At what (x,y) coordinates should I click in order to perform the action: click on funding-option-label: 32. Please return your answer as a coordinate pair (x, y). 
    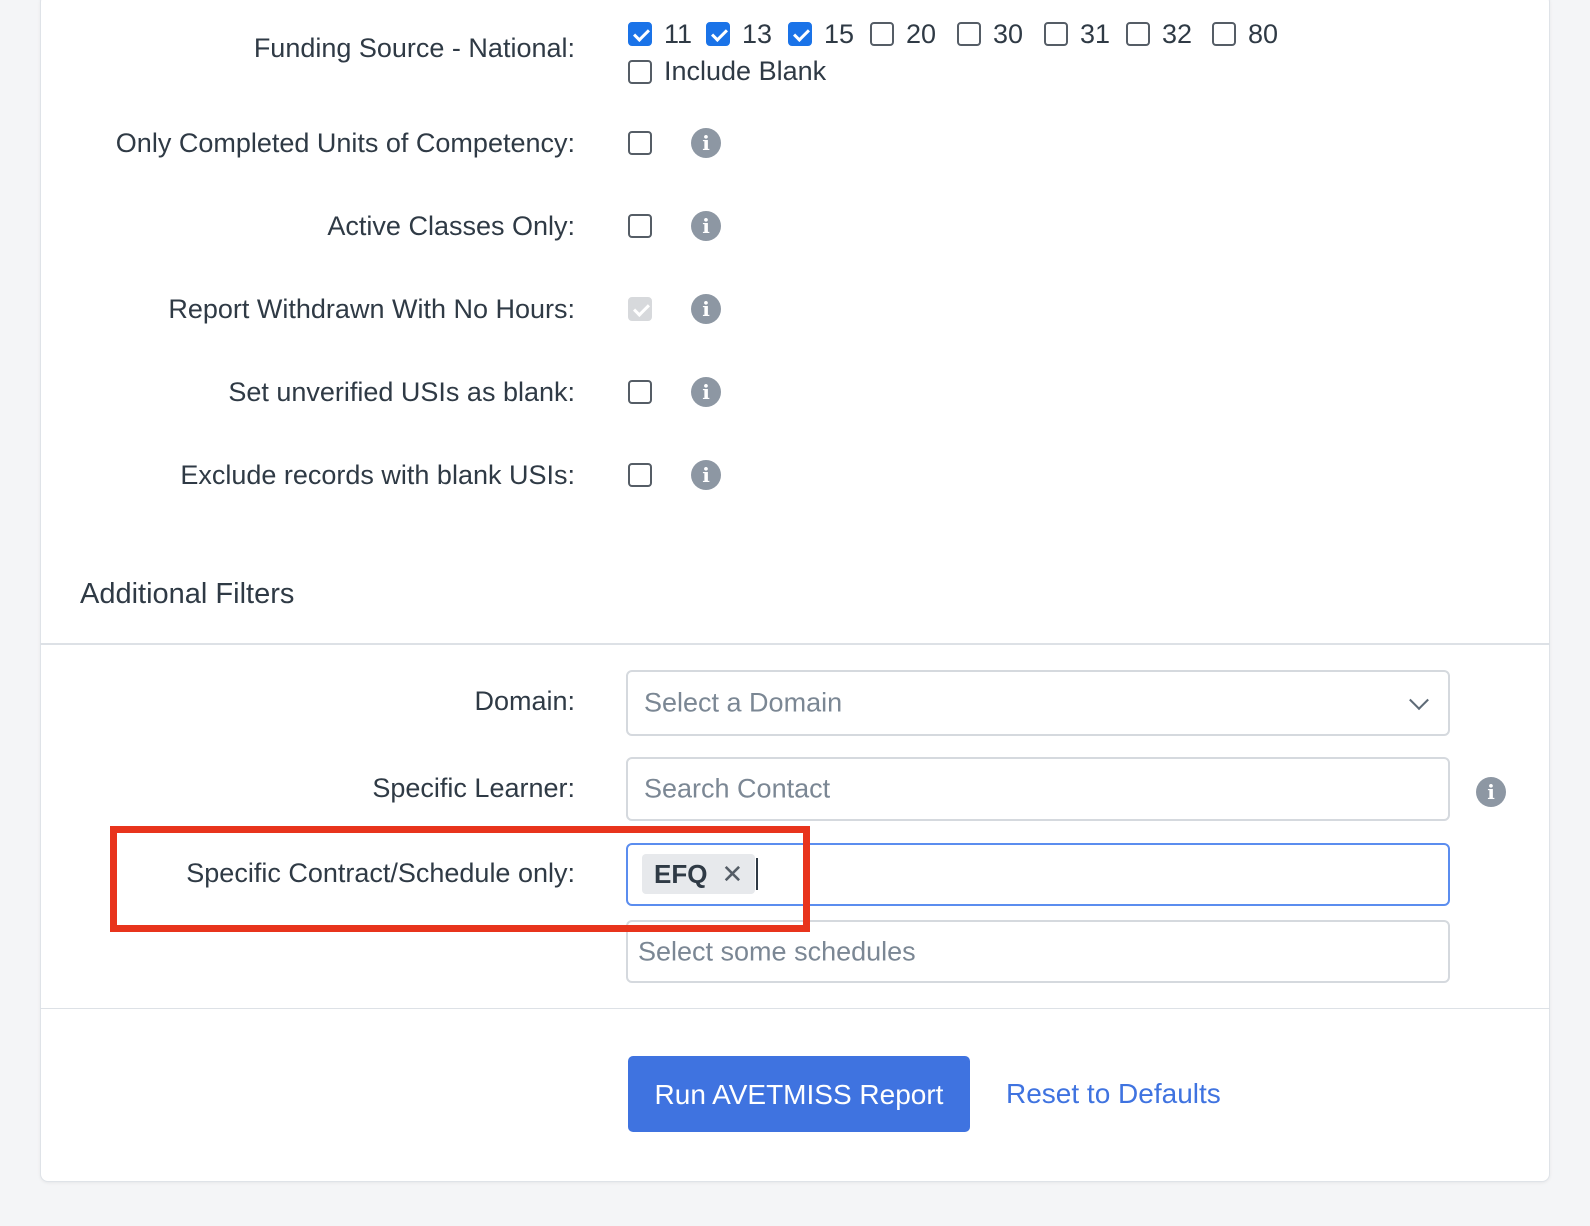
    Looking at the image, I should click on (1177, 34).